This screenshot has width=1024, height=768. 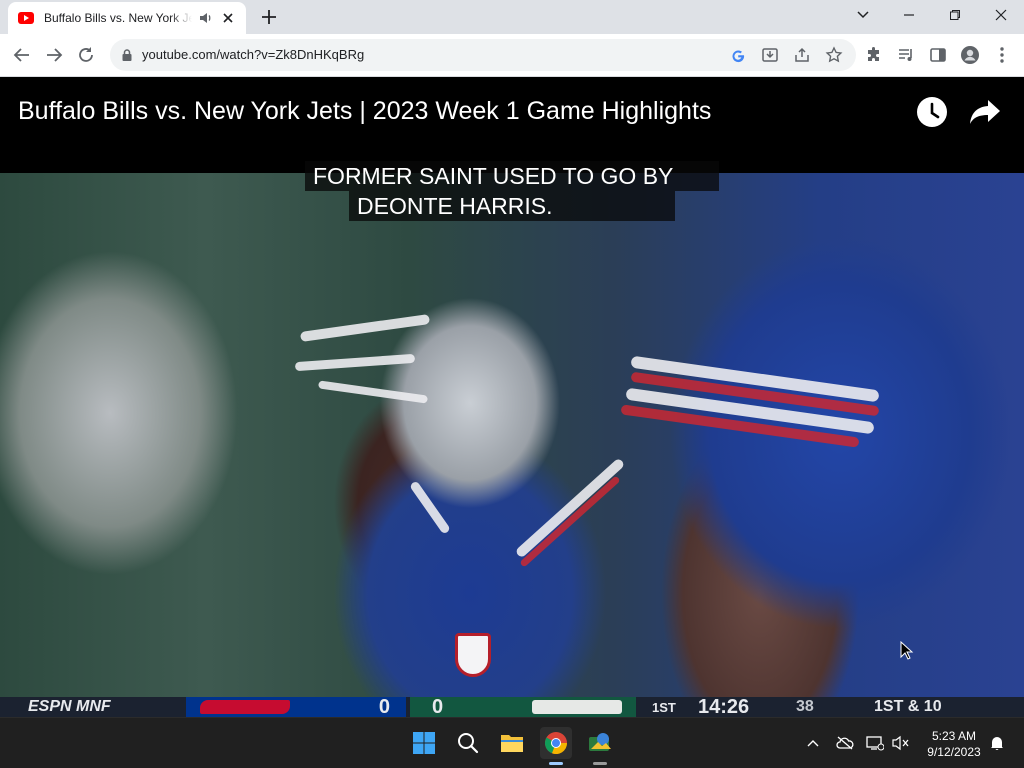 What do you see at coordinates (245, 707) in the screenshot?
I see `bills-logo-icon` at bounding box center [245, 707].